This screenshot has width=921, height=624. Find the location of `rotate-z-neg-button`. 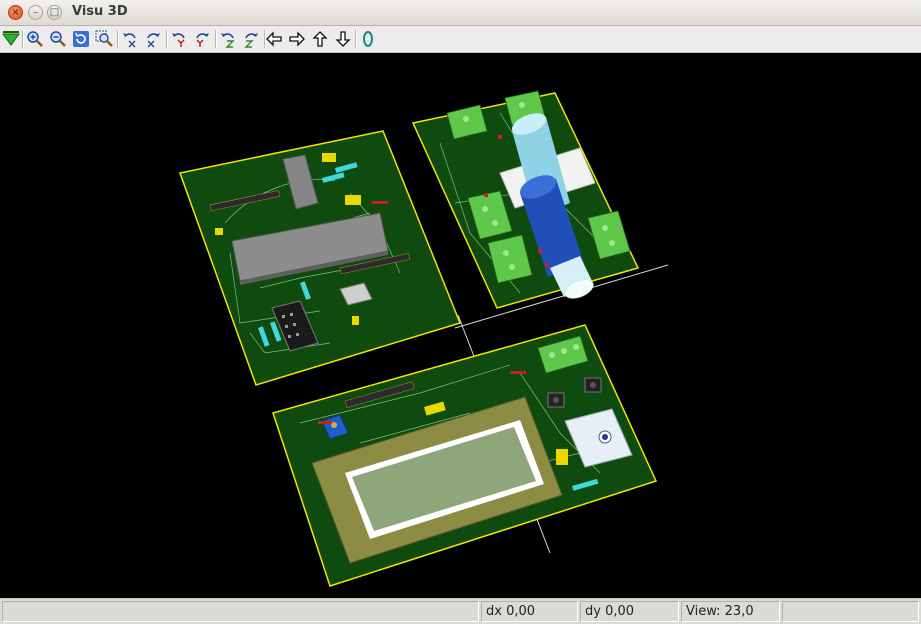

rotate-z-neg-button is located at coordinates (228, 39).